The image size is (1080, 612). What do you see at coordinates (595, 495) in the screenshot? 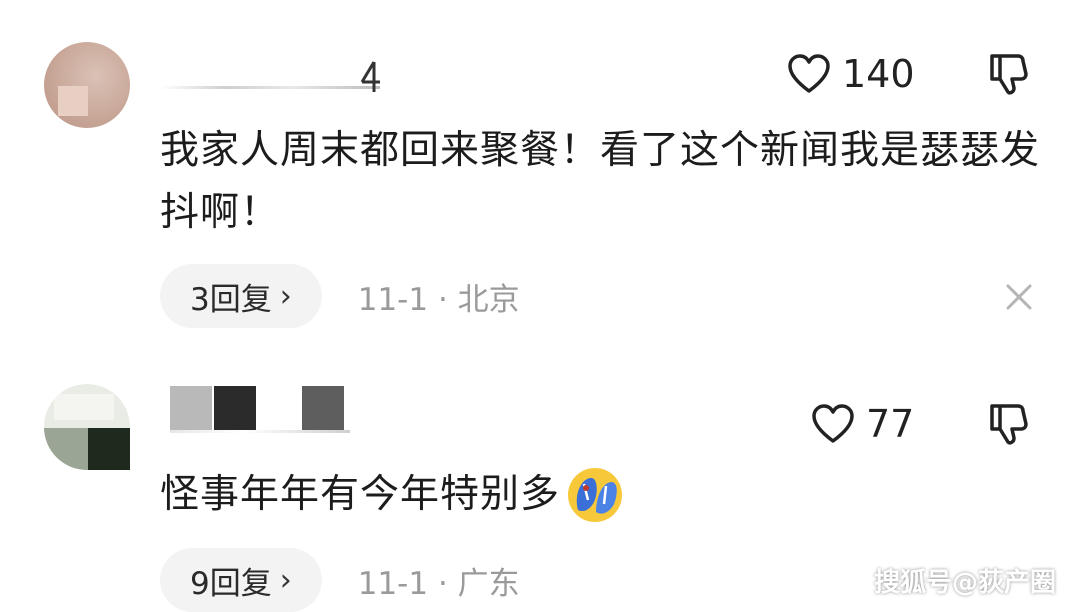
I see `flip-flop-emoji` at bounding box center [595, 495].